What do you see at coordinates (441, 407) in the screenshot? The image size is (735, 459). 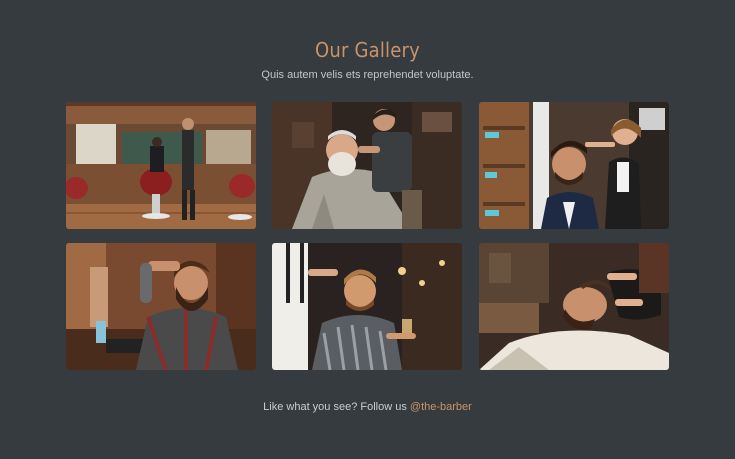 I see `instagram-handle-link: @the-barber` at bounding box center [441, 407].